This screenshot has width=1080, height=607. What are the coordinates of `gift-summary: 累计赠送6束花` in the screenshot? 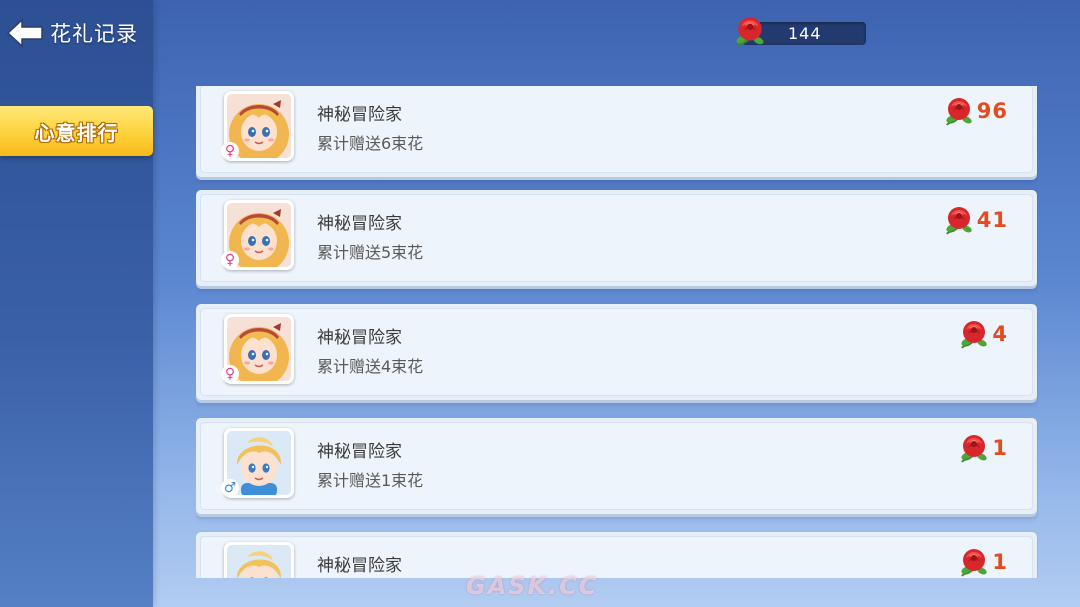 It's located at (370, 143).